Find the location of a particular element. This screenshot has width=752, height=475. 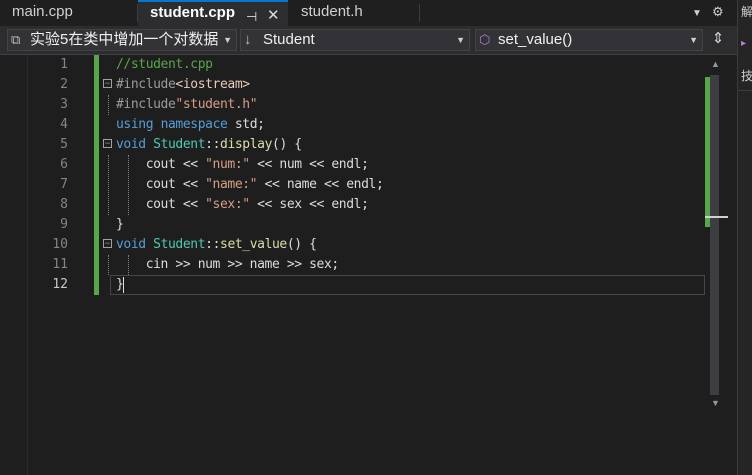

change-overview-marker is located at coordinates (707, 152).